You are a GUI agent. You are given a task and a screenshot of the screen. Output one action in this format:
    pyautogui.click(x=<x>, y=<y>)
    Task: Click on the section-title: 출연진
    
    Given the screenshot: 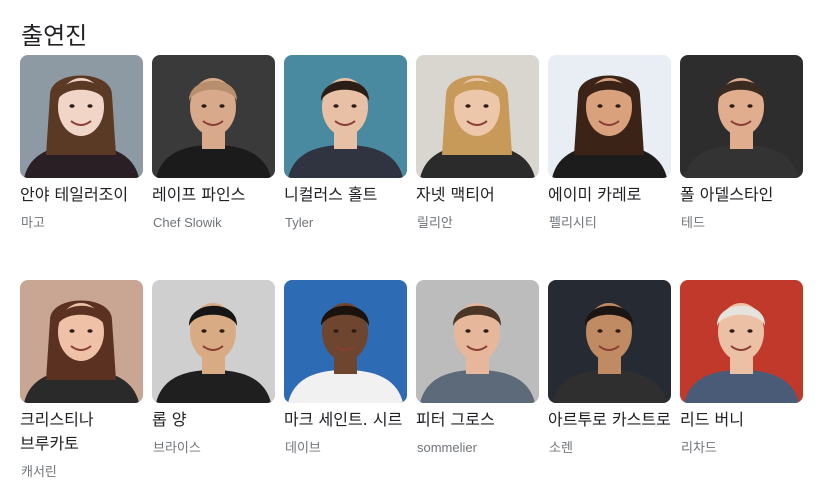 What is the action you would take?
    pyautogui.click(x=54, y=36)
    